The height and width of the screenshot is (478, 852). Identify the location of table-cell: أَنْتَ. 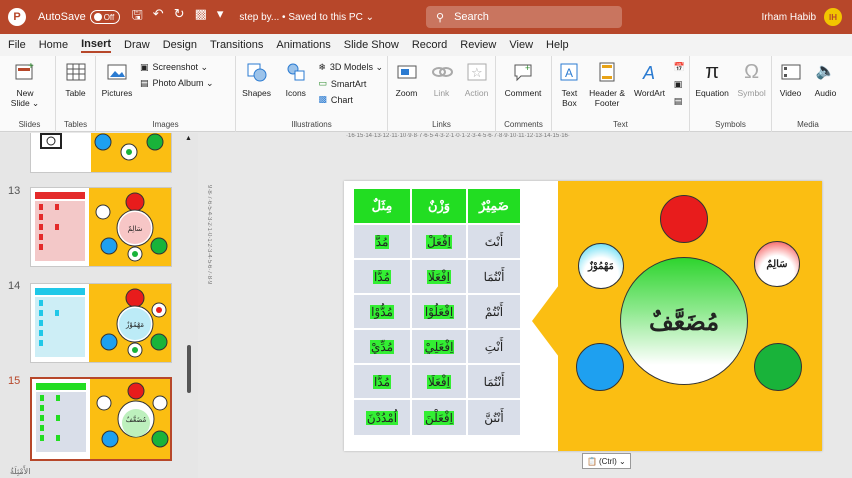
(494, 241).